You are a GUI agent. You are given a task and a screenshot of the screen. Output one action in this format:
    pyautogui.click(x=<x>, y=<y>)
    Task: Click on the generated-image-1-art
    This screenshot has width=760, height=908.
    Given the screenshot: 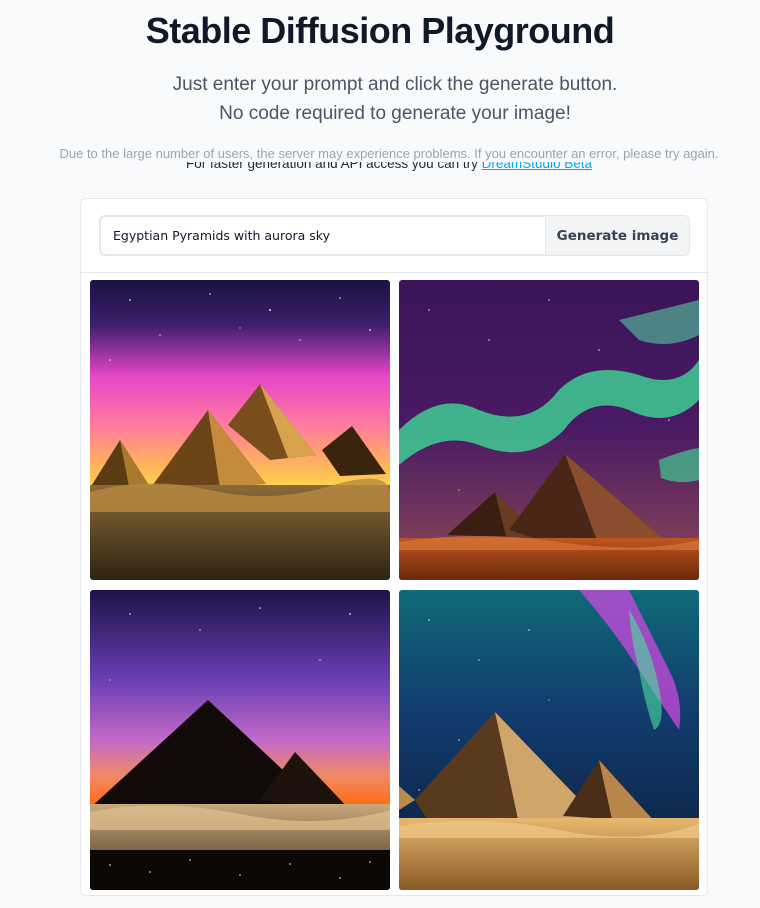 What is the action you would take?
    pyautogui.click(x=240, y=430)
    